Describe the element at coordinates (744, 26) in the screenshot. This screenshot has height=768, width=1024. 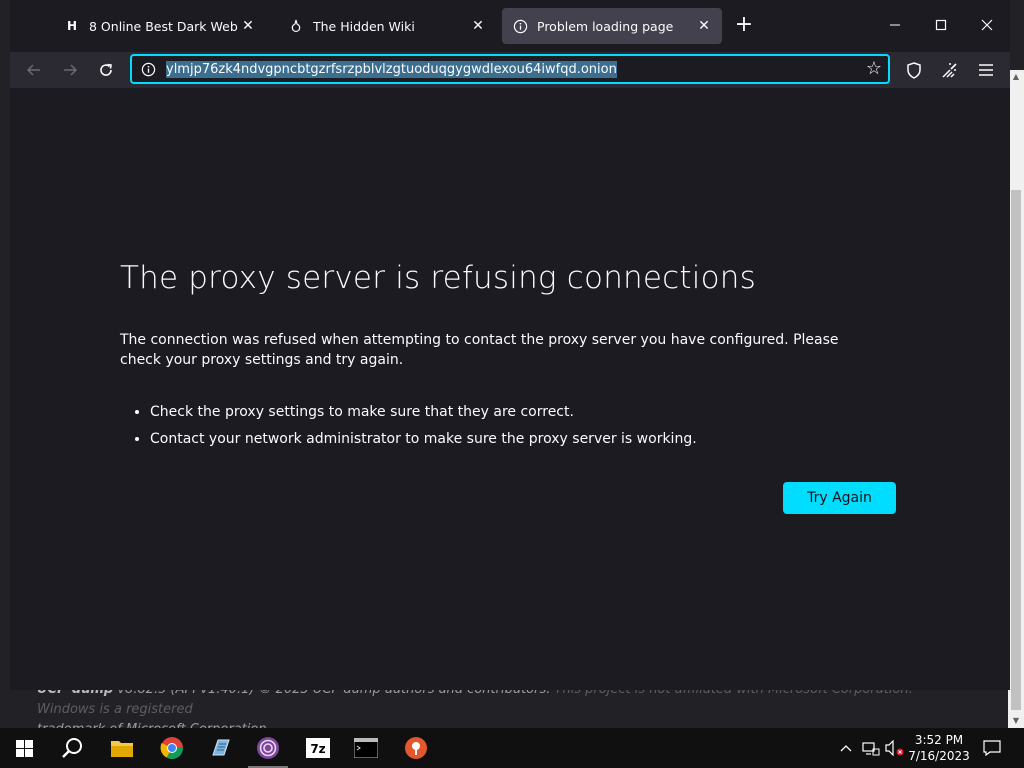
I see `new-tab-plus-icon: +` at that location.